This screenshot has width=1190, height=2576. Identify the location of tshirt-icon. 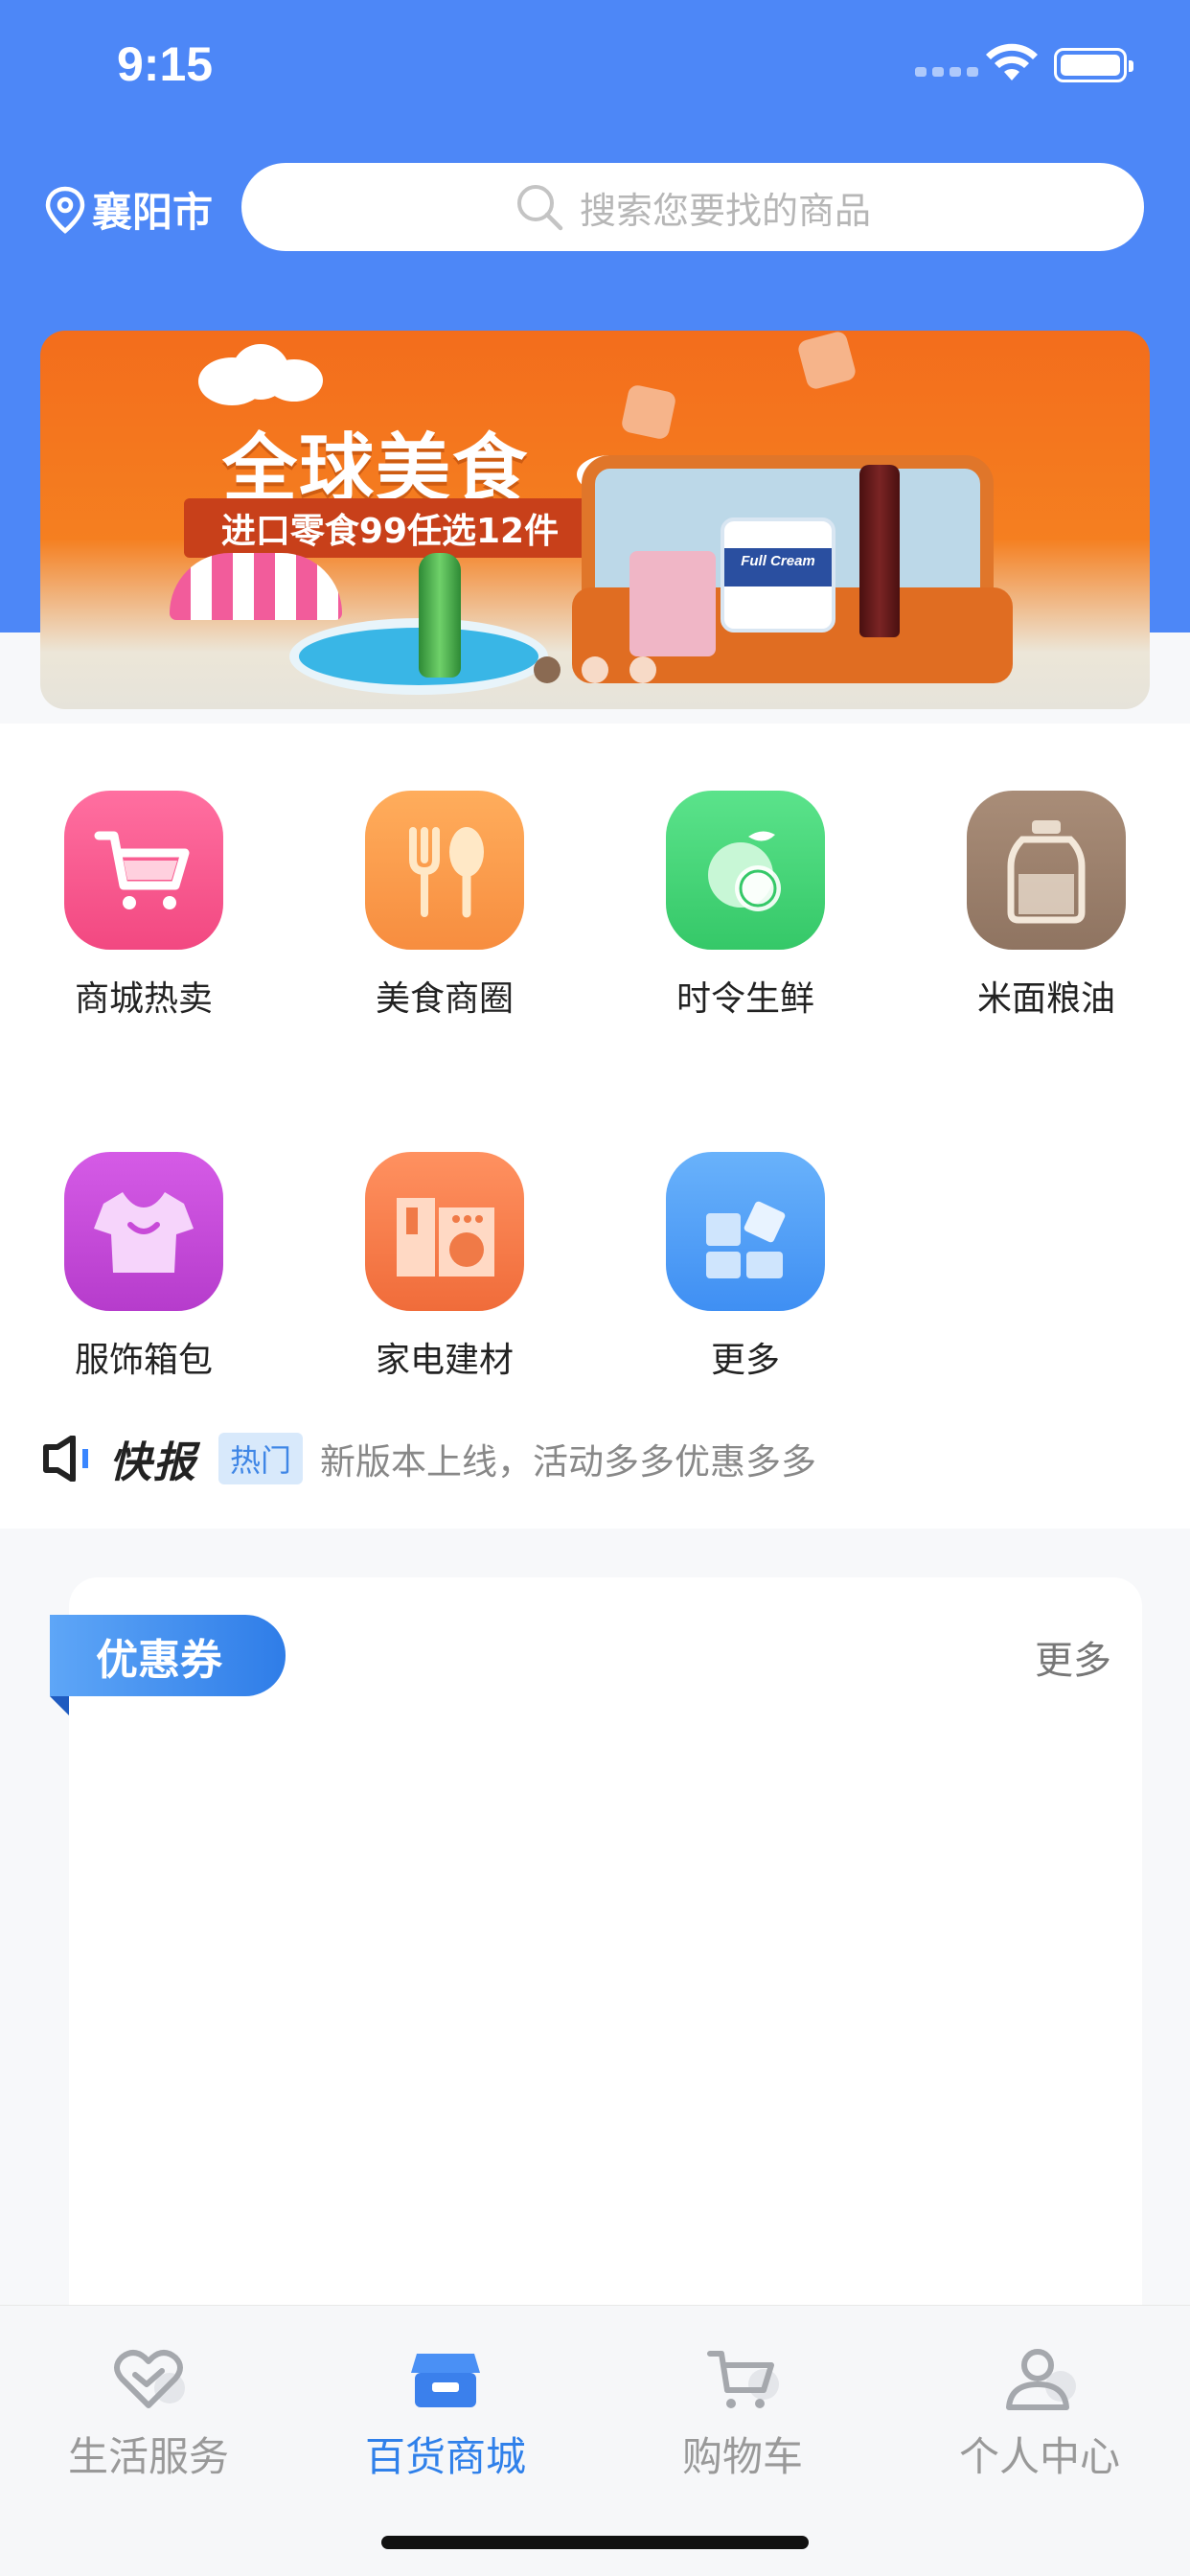
(144, 1231).